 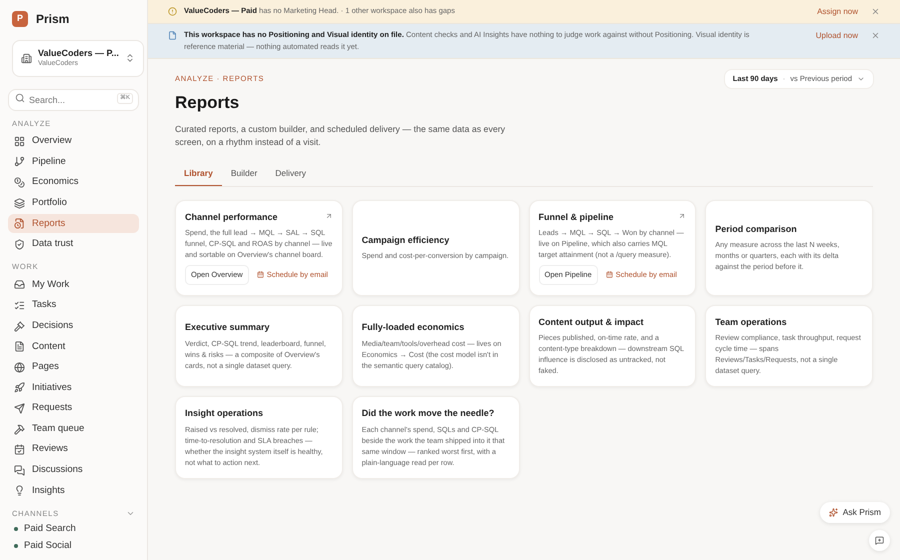 I want to click on card-title: Content output & impact, so click(x=591, y=322).